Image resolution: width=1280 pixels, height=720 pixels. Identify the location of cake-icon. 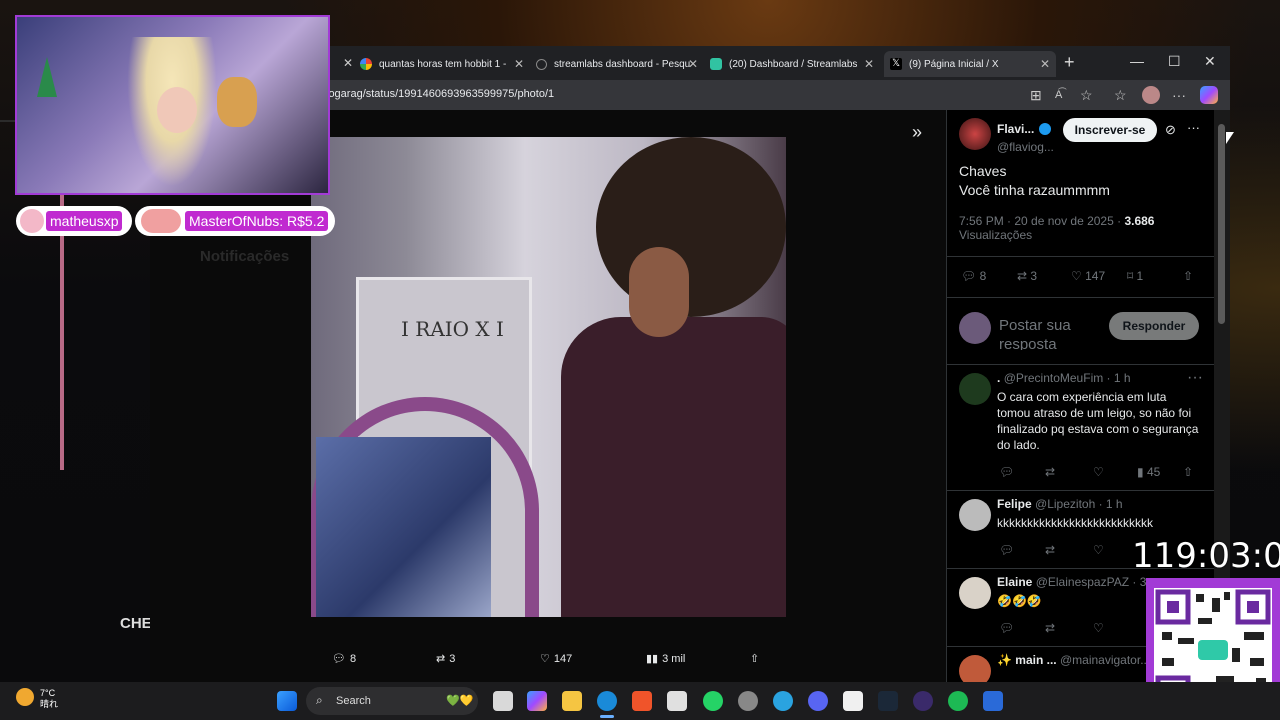
(161, 221).